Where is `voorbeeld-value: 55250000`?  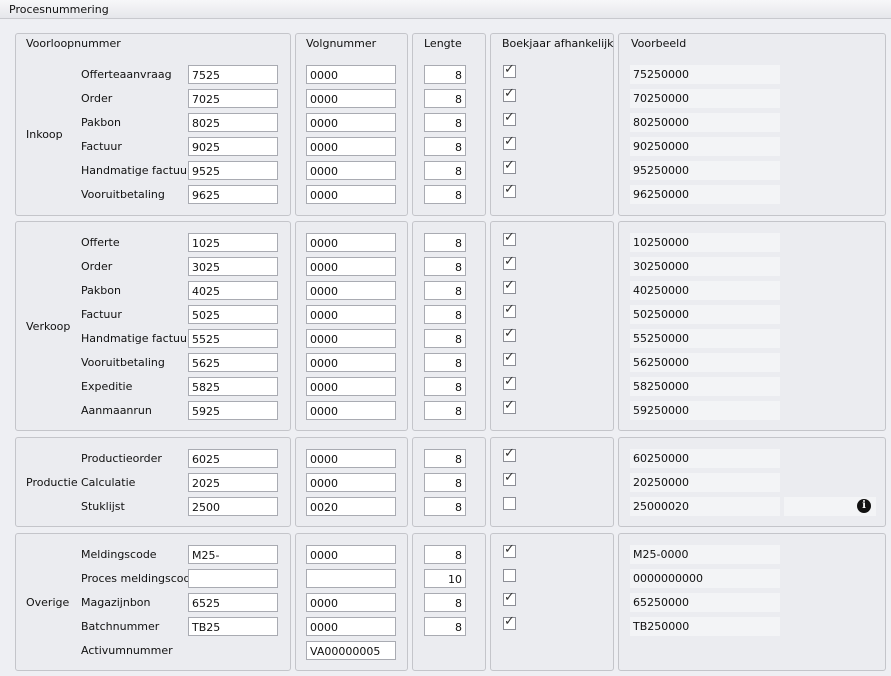
voorbeeld-value: 55250000 is located at coordinates (705, 338).